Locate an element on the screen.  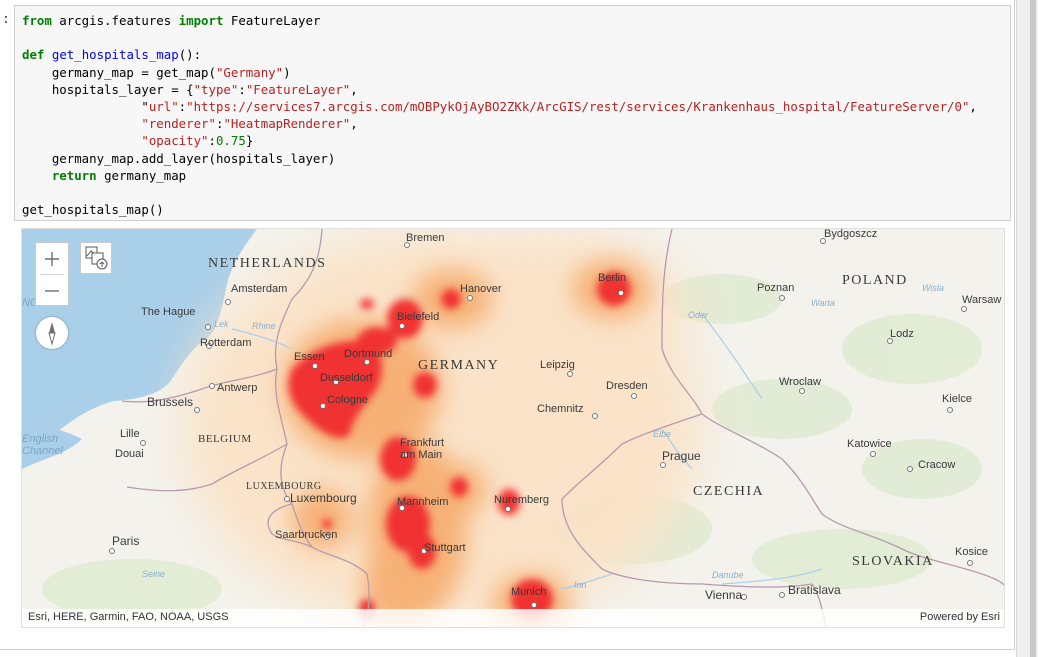
label-frankfurt-2: am Main is located at coordinates (421, 455).